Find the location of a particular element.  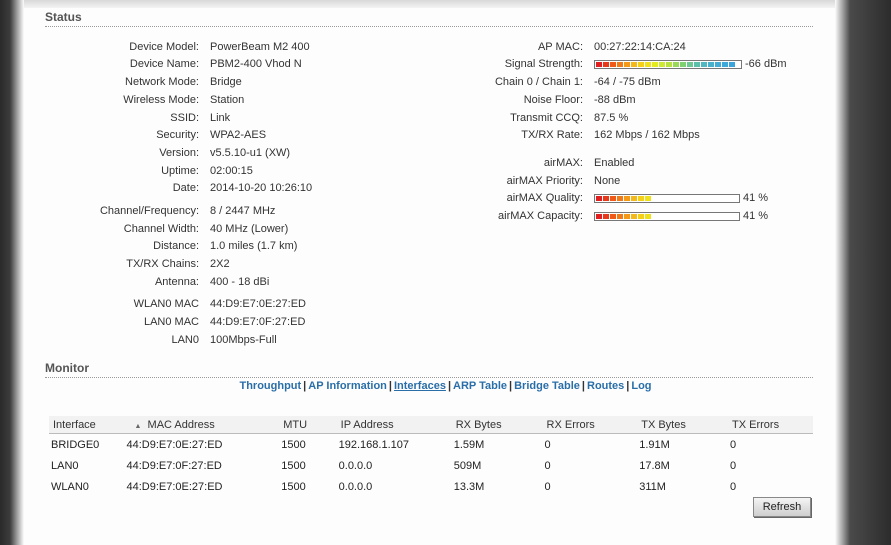

status-value: -66 dBm is located at coordinates (766, 64).